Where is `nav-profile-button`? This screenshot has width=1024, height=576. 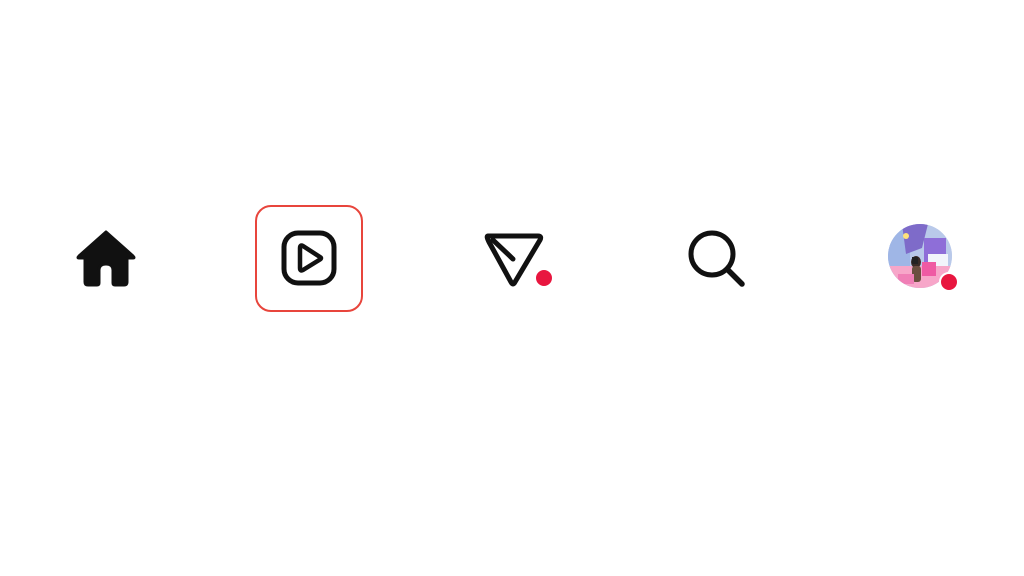 nav-profile-button is located at coordinates (922, 258).